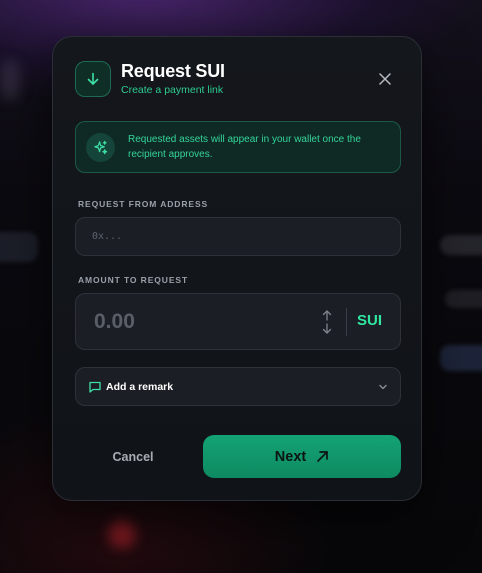  Describe the element at coordinates (238, 386) in the screenshot. I see `add-remark-toggle: Add a remark` at that location.